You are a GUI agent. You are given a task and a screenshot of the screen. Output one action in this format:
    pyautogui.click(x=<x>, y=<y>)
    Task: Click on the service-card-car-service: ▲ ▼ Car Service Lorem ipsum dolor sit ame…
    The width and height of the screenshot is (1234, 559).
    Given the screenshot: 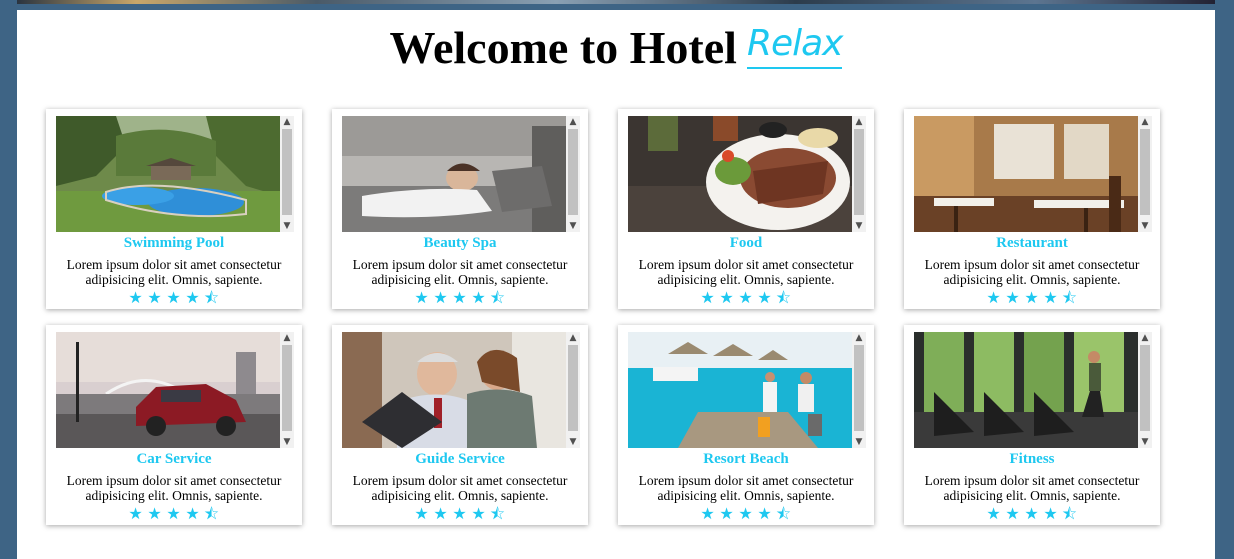 What is the action you would take?
    pyautogui.click(x=174, y=425)
    